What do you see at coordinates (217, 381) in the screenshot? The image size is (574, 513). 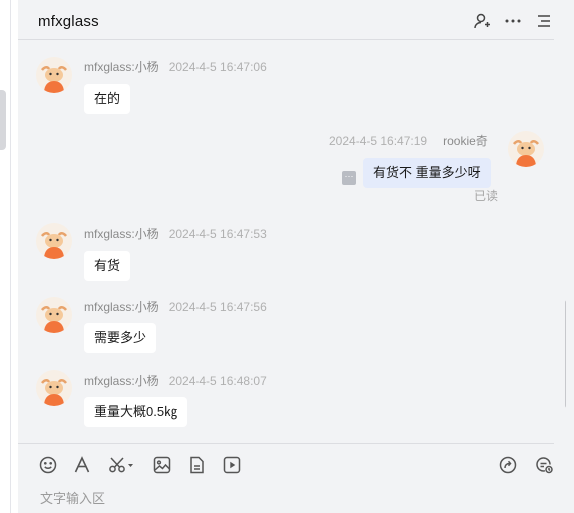 I see `message-time: 2024-4-5 16:48:07` at bounding box center [217, 381].